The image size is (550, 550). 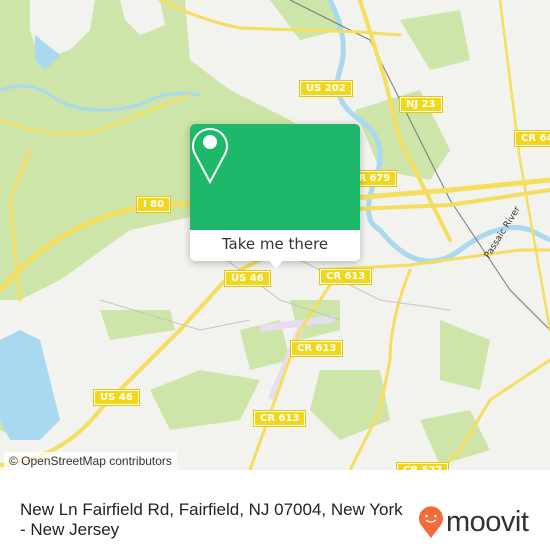 What do you see at coordinates (153, 204) in the screenshot?
I see `road-shield-i-80: I 80` at bounding box center [153, 204].